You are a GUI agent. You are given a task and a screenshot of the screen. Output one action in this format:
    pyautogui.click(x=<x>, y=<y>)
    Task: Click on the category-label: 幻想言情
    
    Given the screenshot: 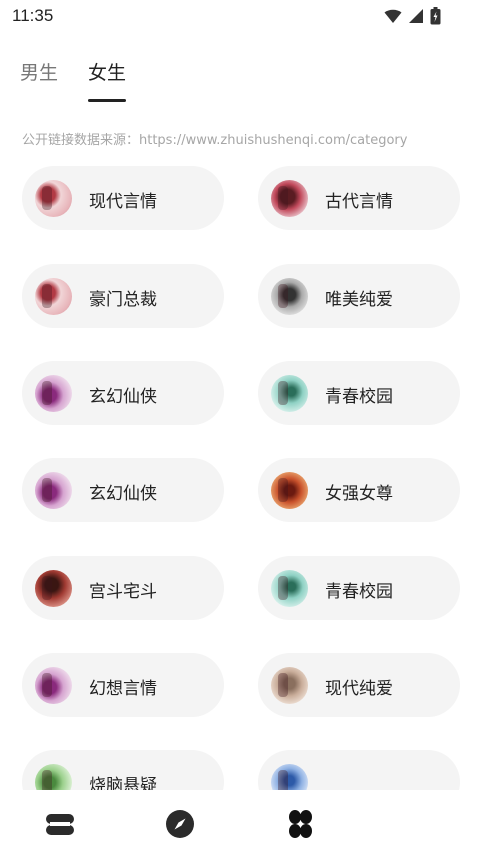 What is the action you would take?
    pyautogui.click(x=123, y=689)
    